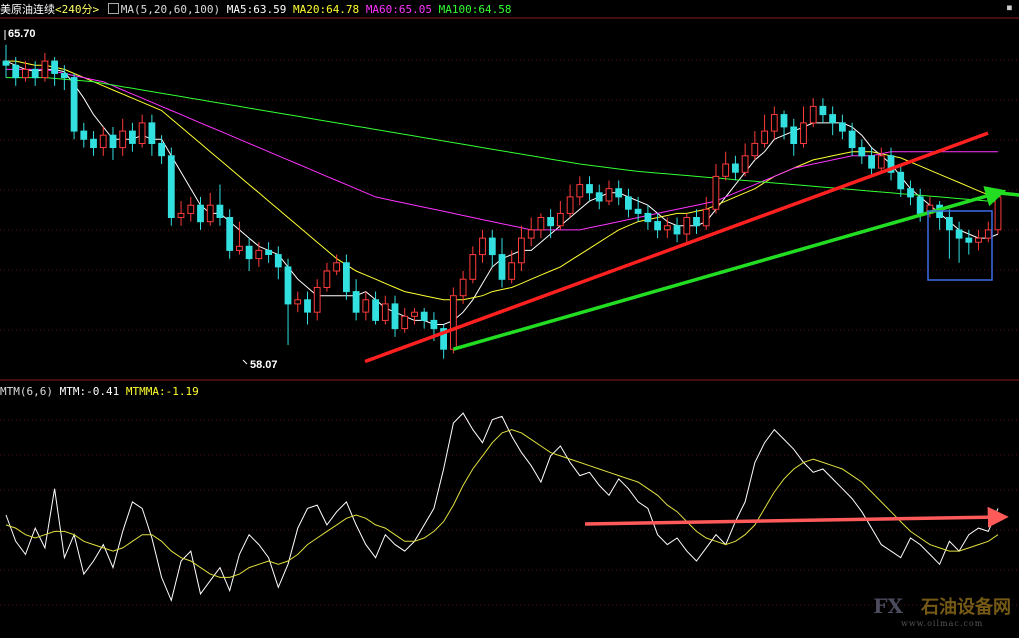 This screenshot has height=638, width=1019. What do you see at coordinates (26, 391) in the screenshot?
I see `indicator-name: MTM(6,6)` at bounding box center [26, 391].